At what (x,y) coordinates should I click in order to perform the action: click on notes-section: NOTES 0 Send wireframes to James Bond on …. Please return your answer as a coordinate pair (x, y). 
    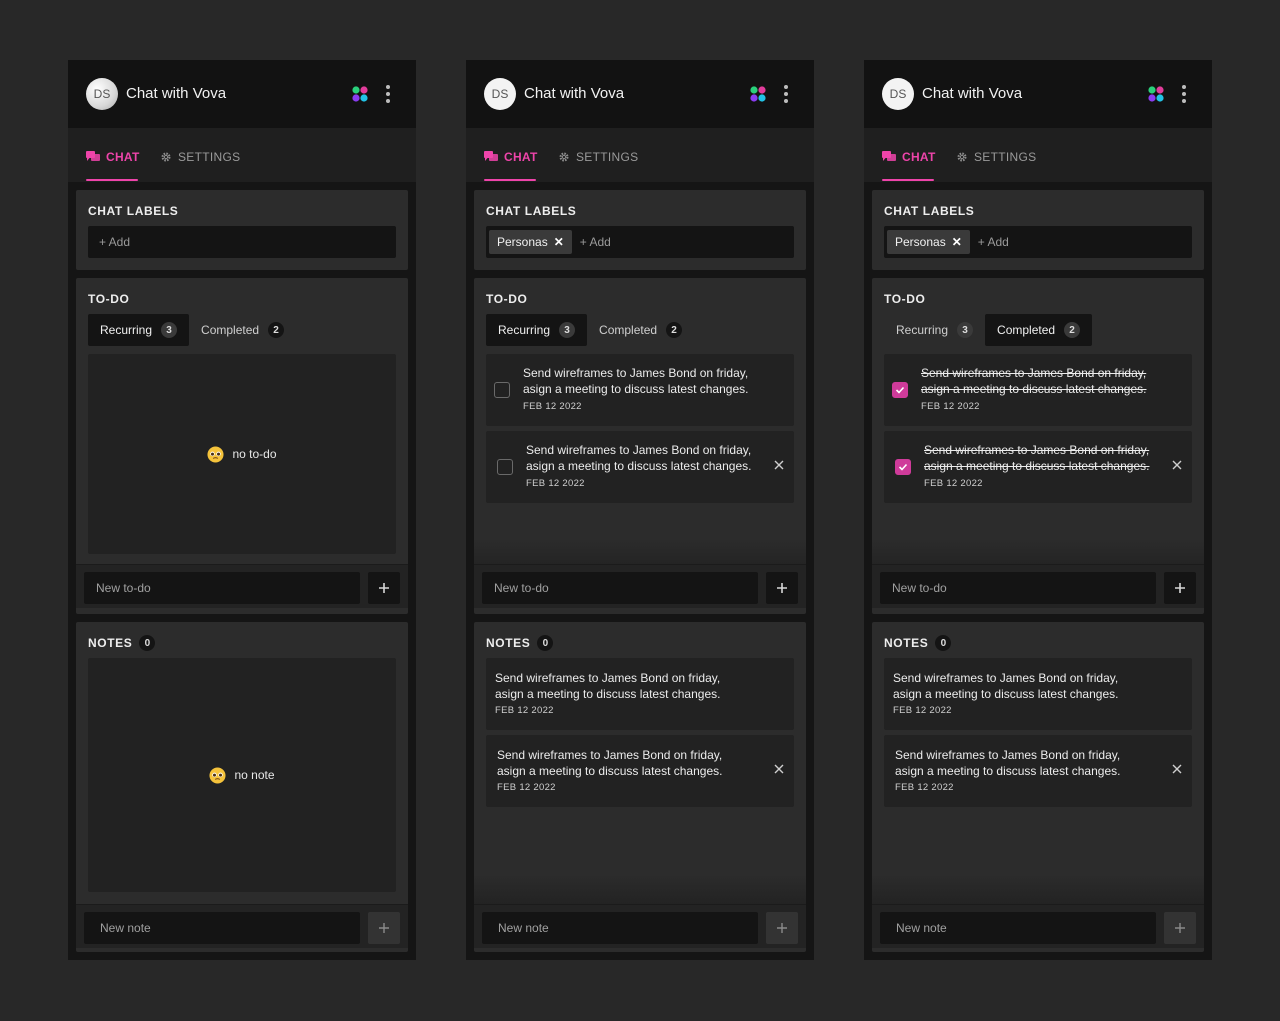
    Looking at the image, I should click on (1038, 787).